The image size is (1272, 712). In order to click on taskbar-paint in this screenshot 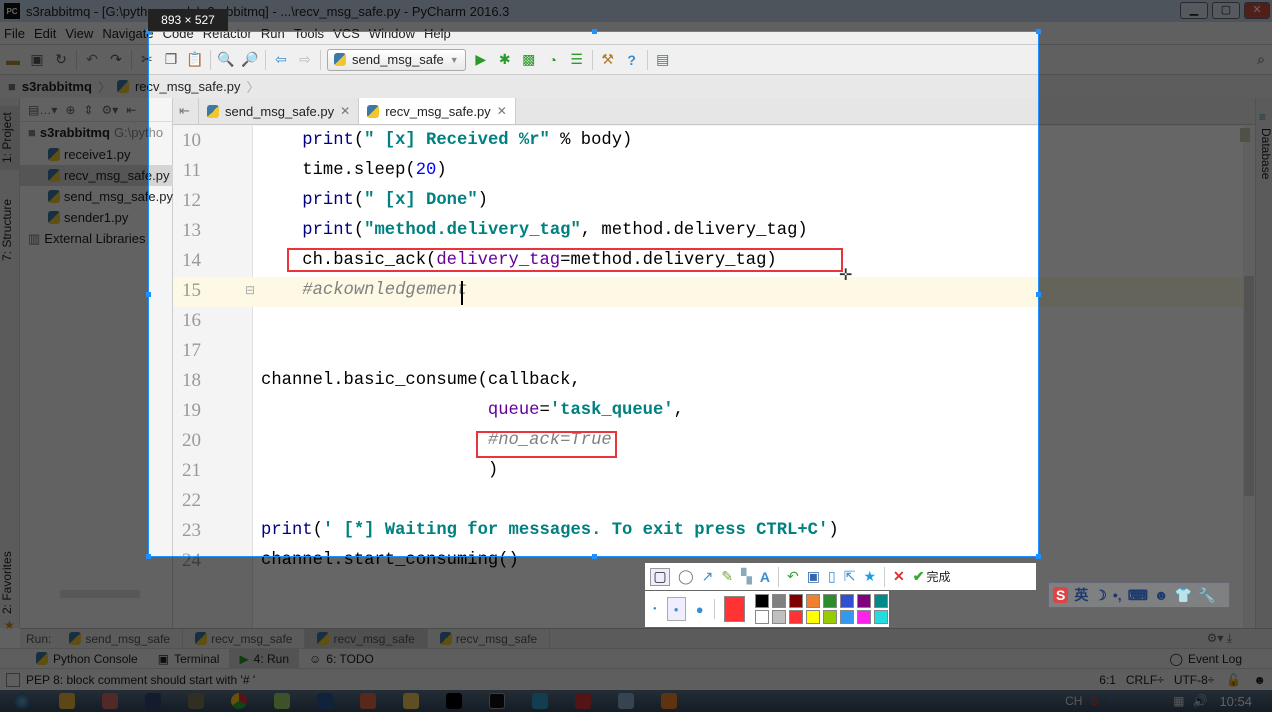, I will do `click(626, 701)`.